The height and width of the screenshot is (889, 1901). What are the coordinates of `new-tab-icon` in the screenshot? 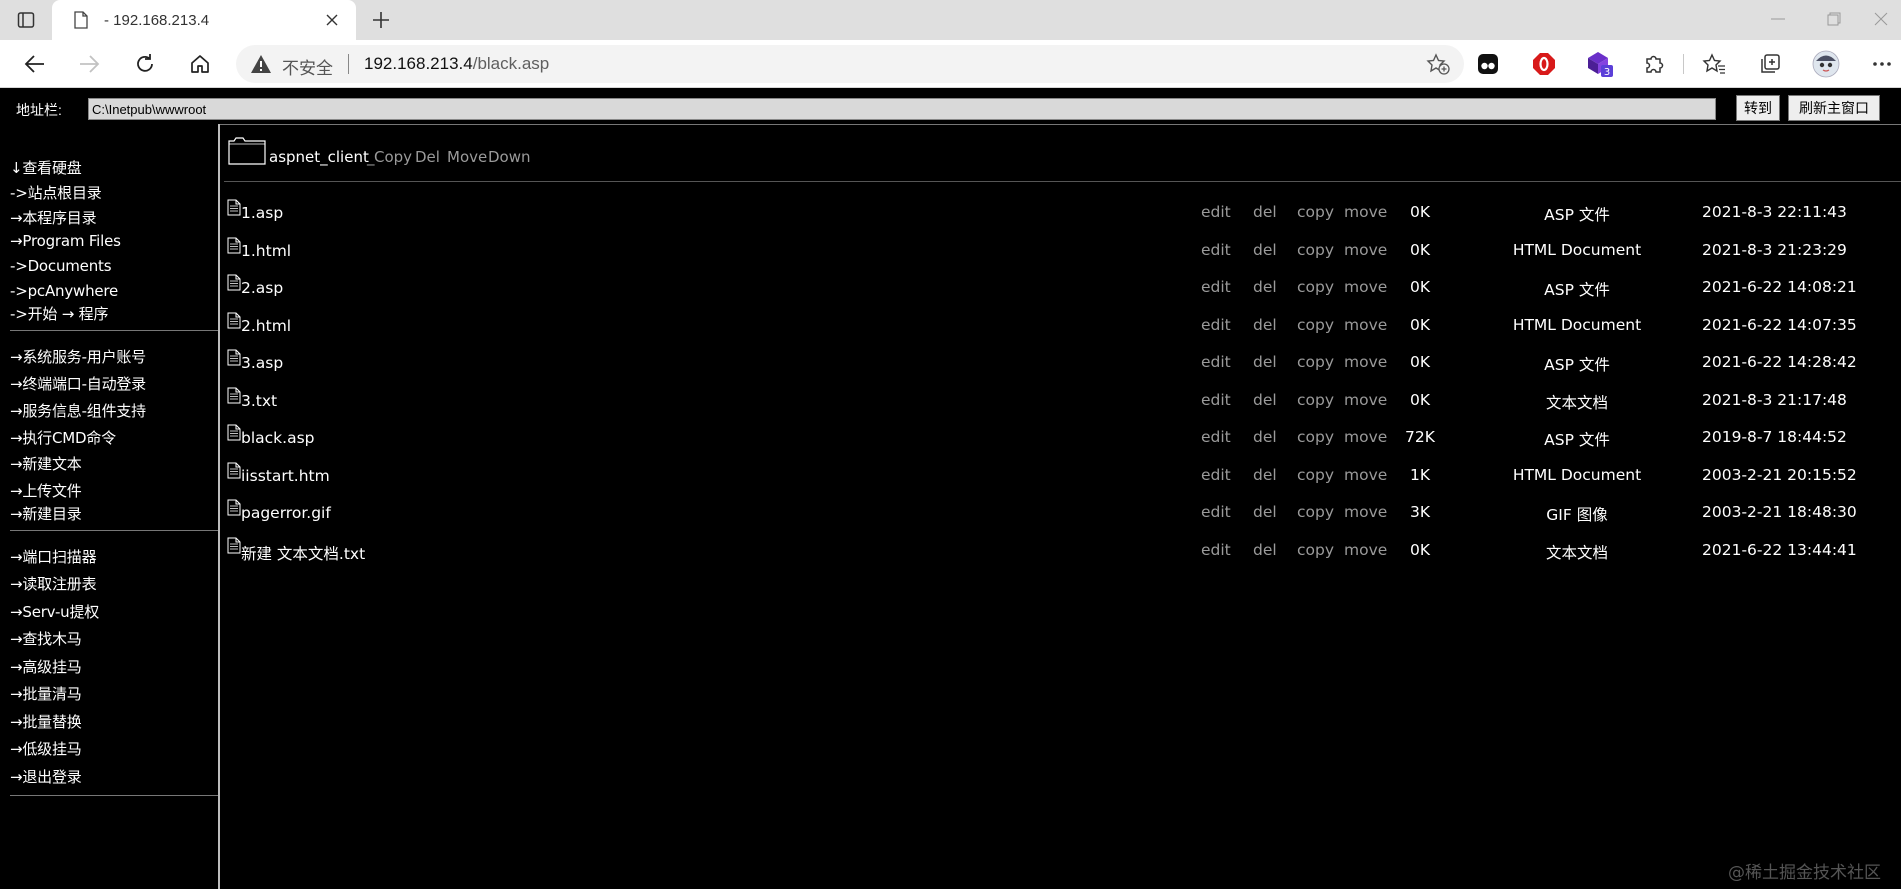 It's located at (381, 20).